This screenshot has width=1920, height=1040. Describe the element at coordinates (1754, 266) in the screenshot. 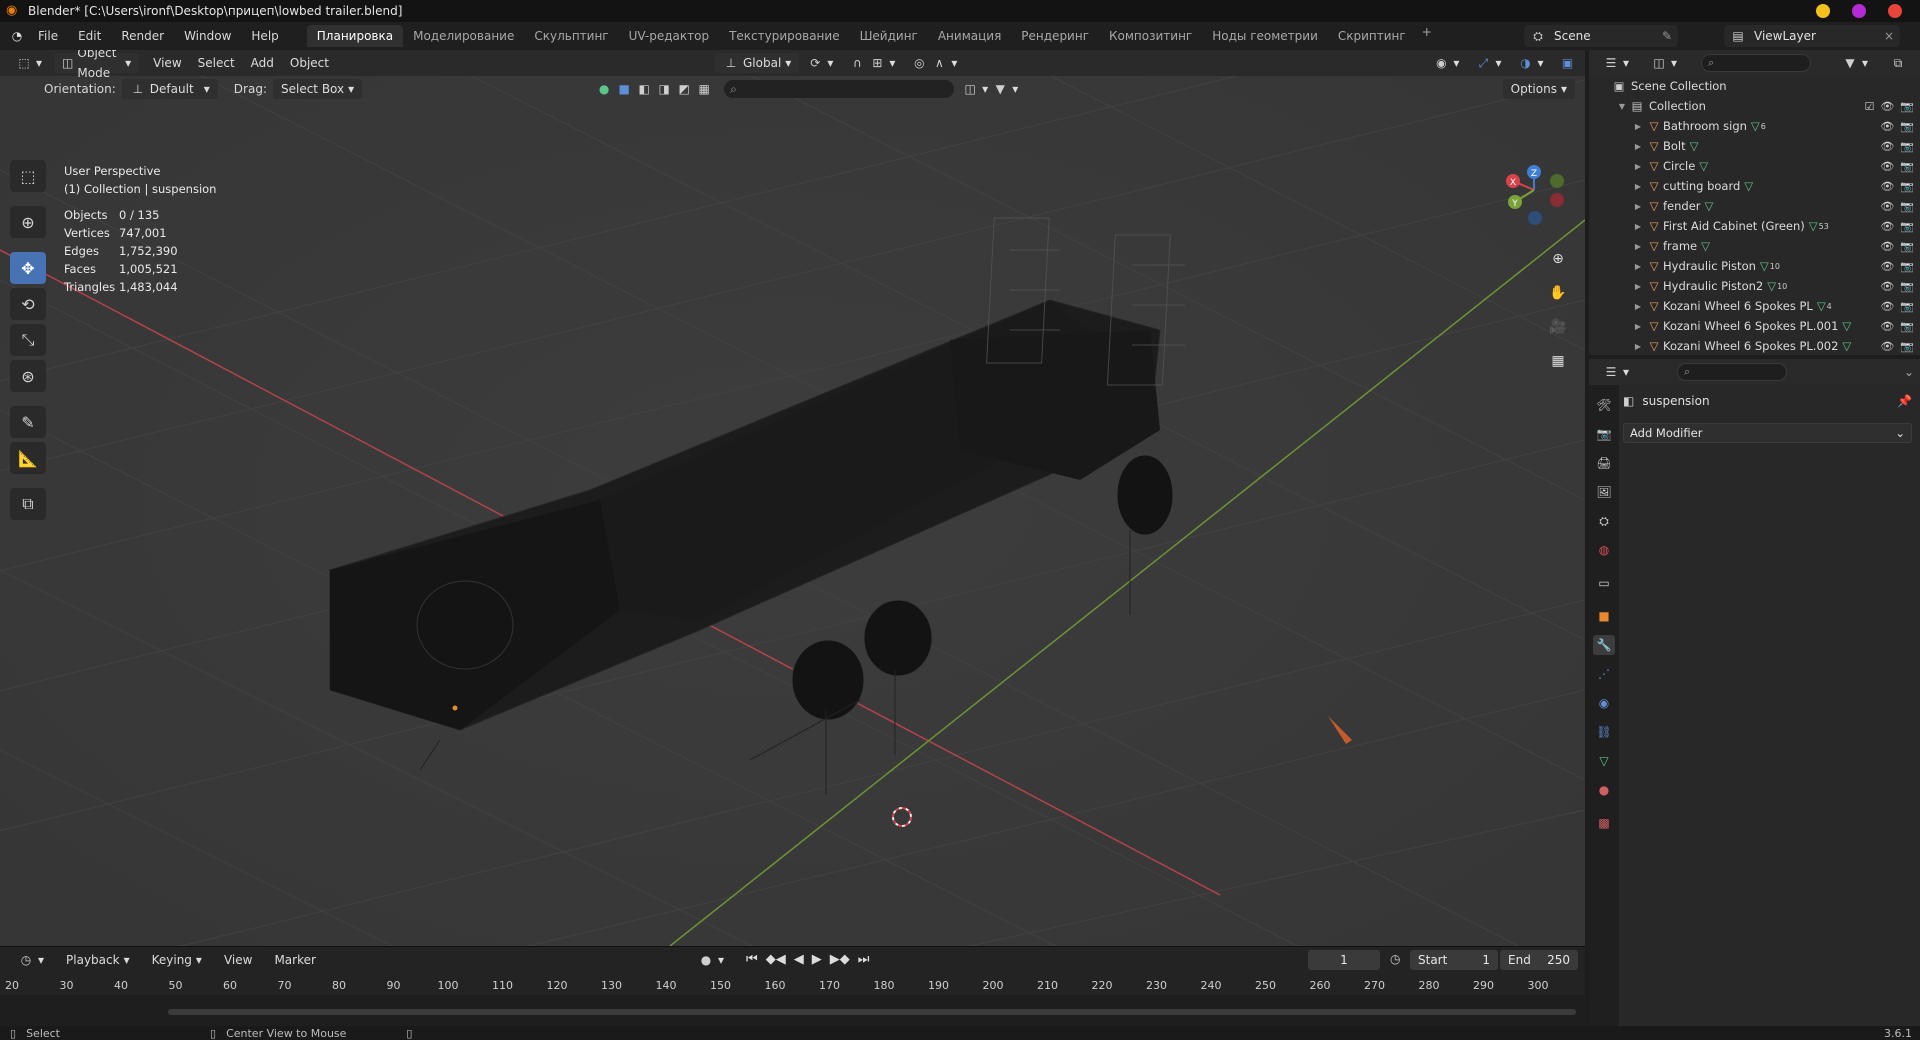

I see `outliner-item: ▶ ▽ Hydraulic Piston ▽ 10 👁 📷` at that location.